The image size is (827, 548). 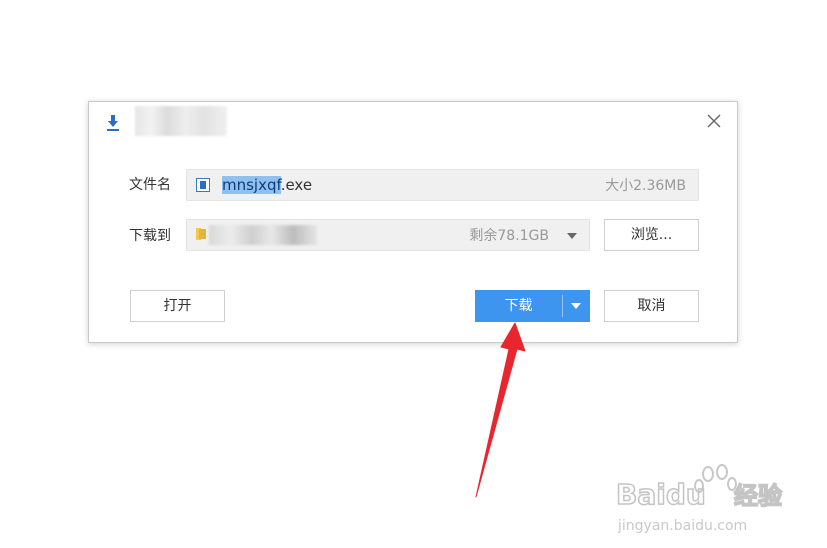 I want to click on watermark-url: jingyan.baidu.com, so click(x=682, y=526).